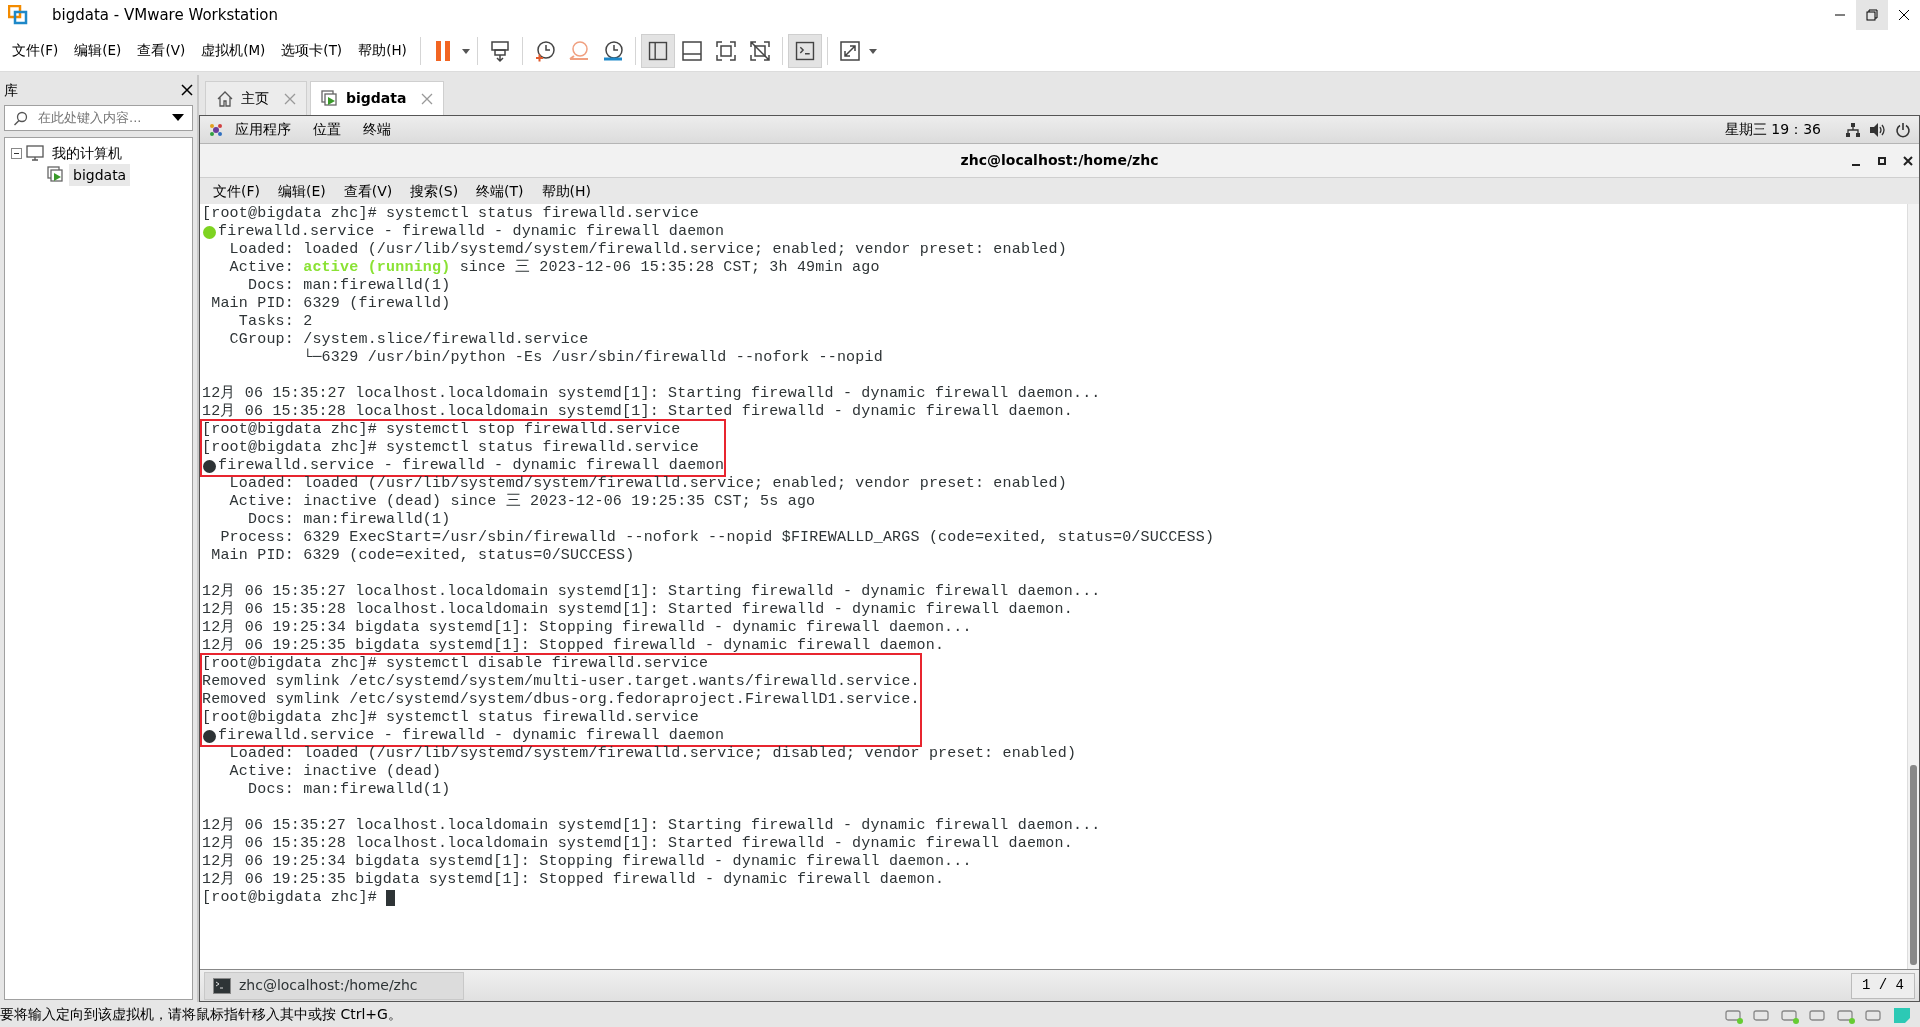  What do you see at coordinates (441, 430) in the screenshot?
I see `terminal-line: [root@bigdata zhc]# systemctl stop firewalld.service` at bounding box center [441, 430].